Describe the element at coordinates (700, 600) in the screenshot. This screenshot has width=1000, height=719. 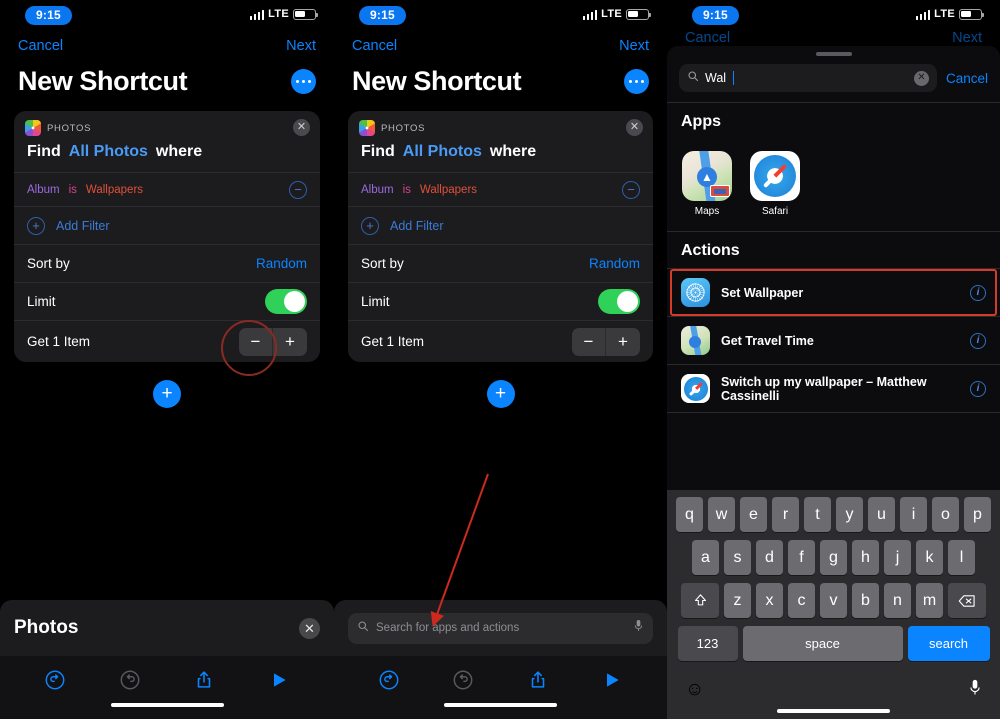
I see `shift-icon` at that location.